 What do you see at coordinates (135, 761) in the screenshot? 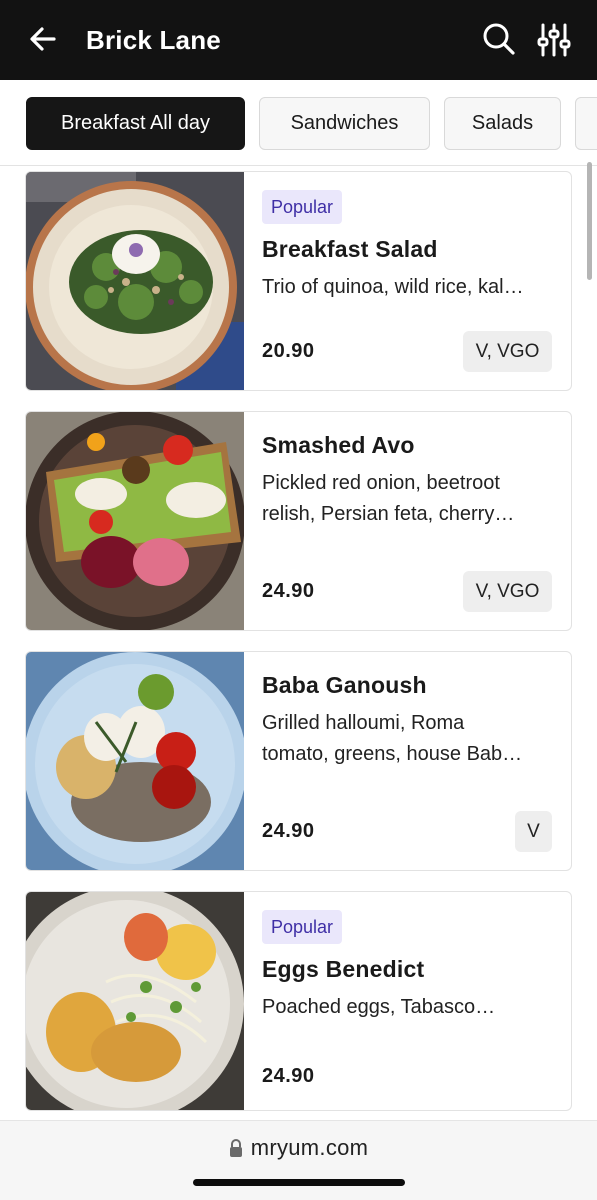
I see `baba-ganoush-photo` at bounding box center [135, 761].